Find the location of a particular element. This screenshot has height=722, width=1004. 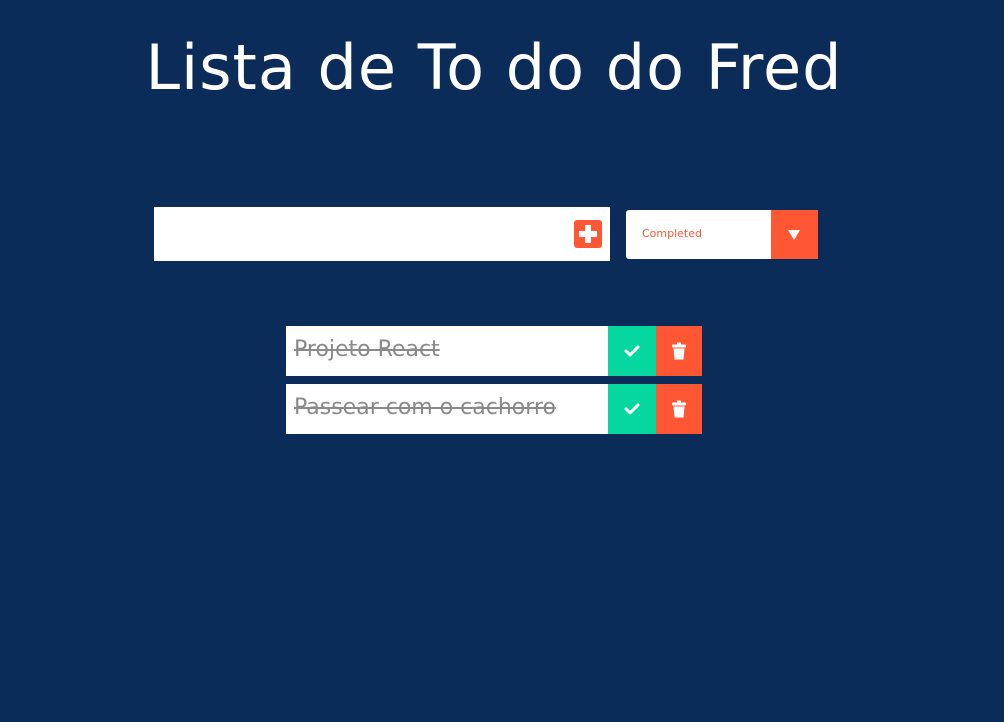

plus-square-icon is located at coordinates (588, 234).